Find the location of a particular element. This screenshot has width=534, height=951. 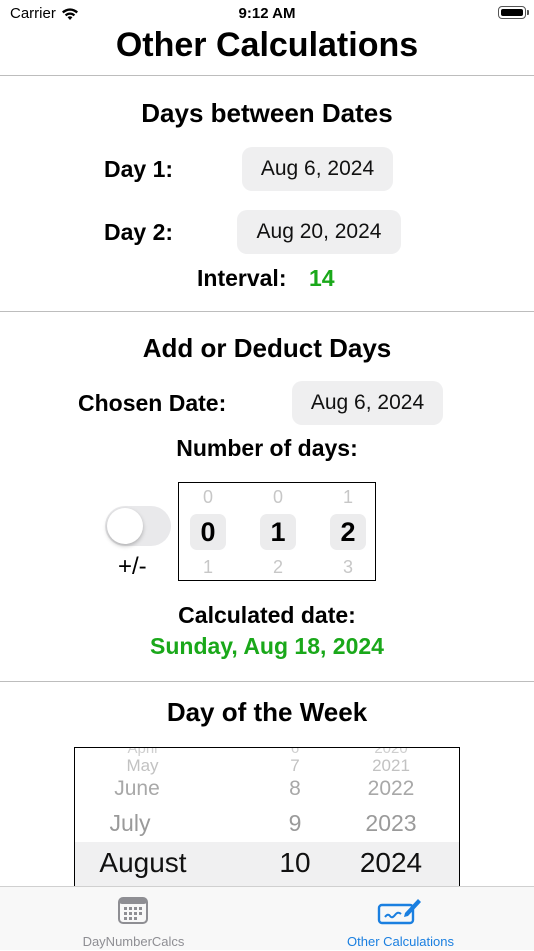

digit-option: 2 is located at coordinates (277, 567).